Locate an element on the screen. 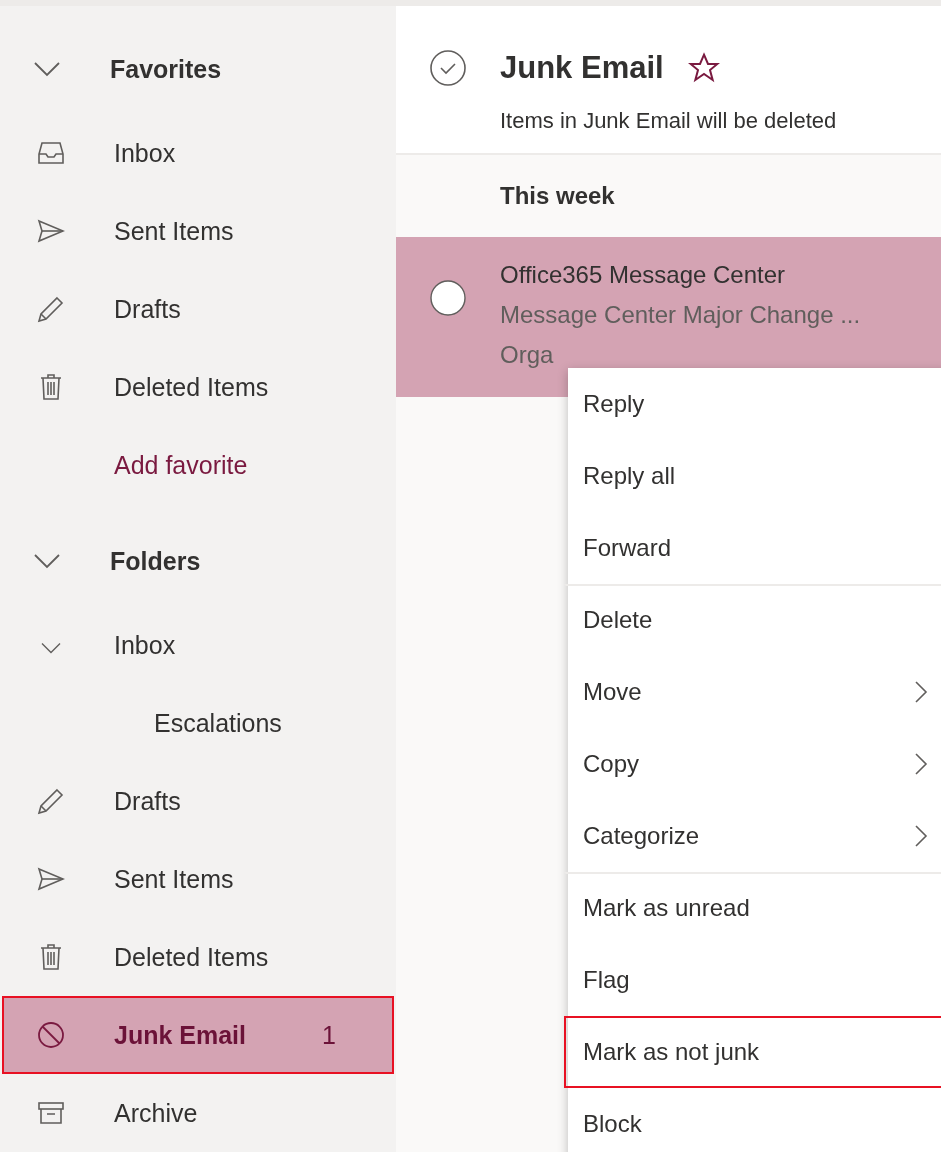  check-circle-icon is located at coordinates (448, 68).